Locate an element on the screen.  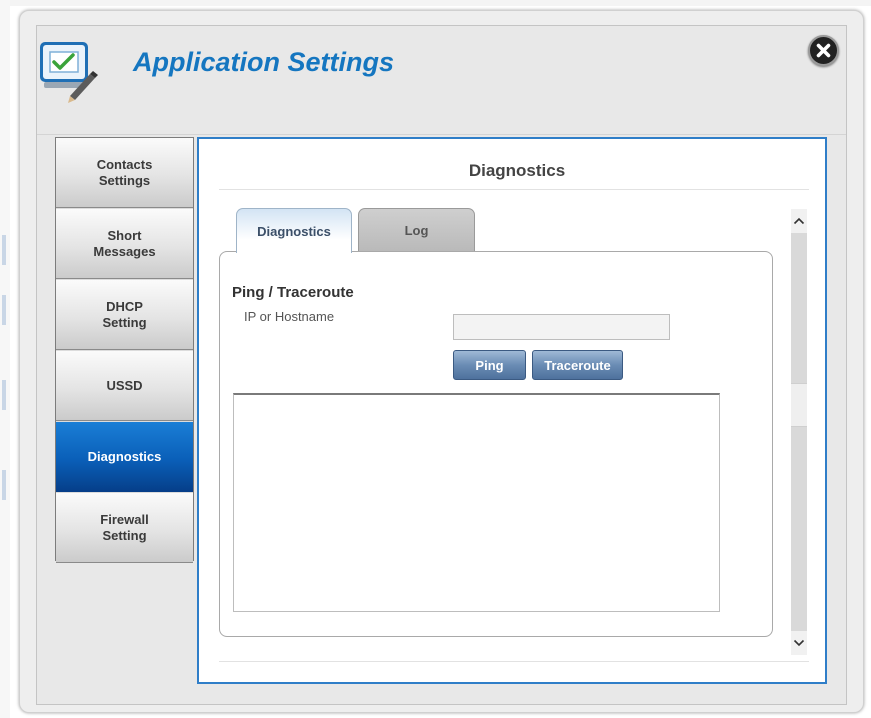
sidebar-item-dhcp-setting: DHCP Setting is located at coordinates (124, 315).